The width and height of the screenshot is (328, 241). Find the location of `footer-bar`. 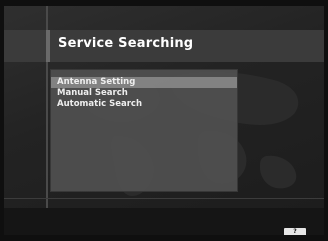

footer-bar is located at coordinates (164, 221).